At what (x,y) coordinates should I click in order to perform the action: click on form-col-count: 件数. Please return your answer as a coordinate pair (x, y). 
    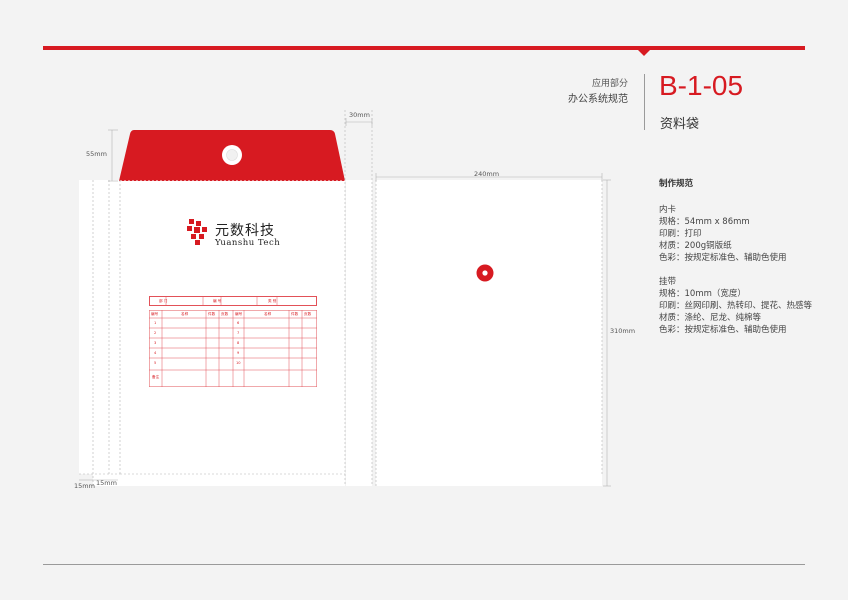
    Looking at the image, I should click on (212, 314).